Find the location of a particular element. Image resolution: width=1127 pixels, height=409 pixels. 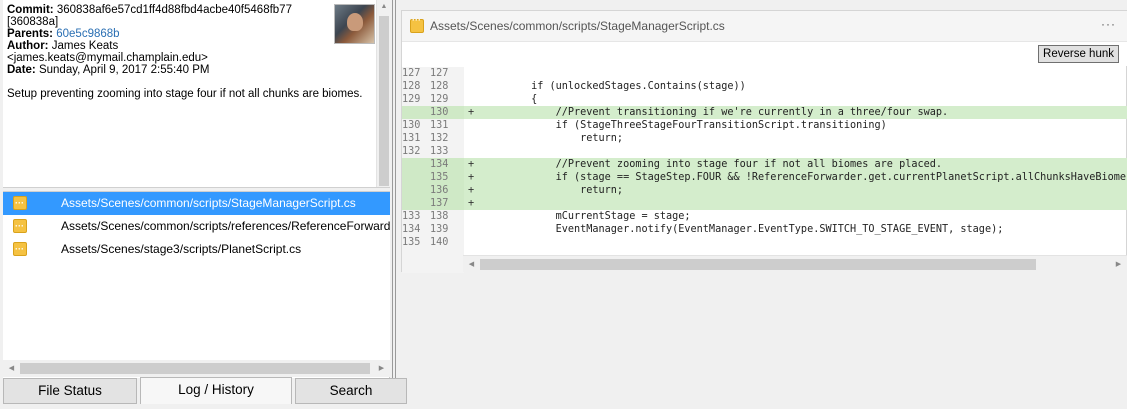

old-line-number: 130 is located at coordinates (411, 125).